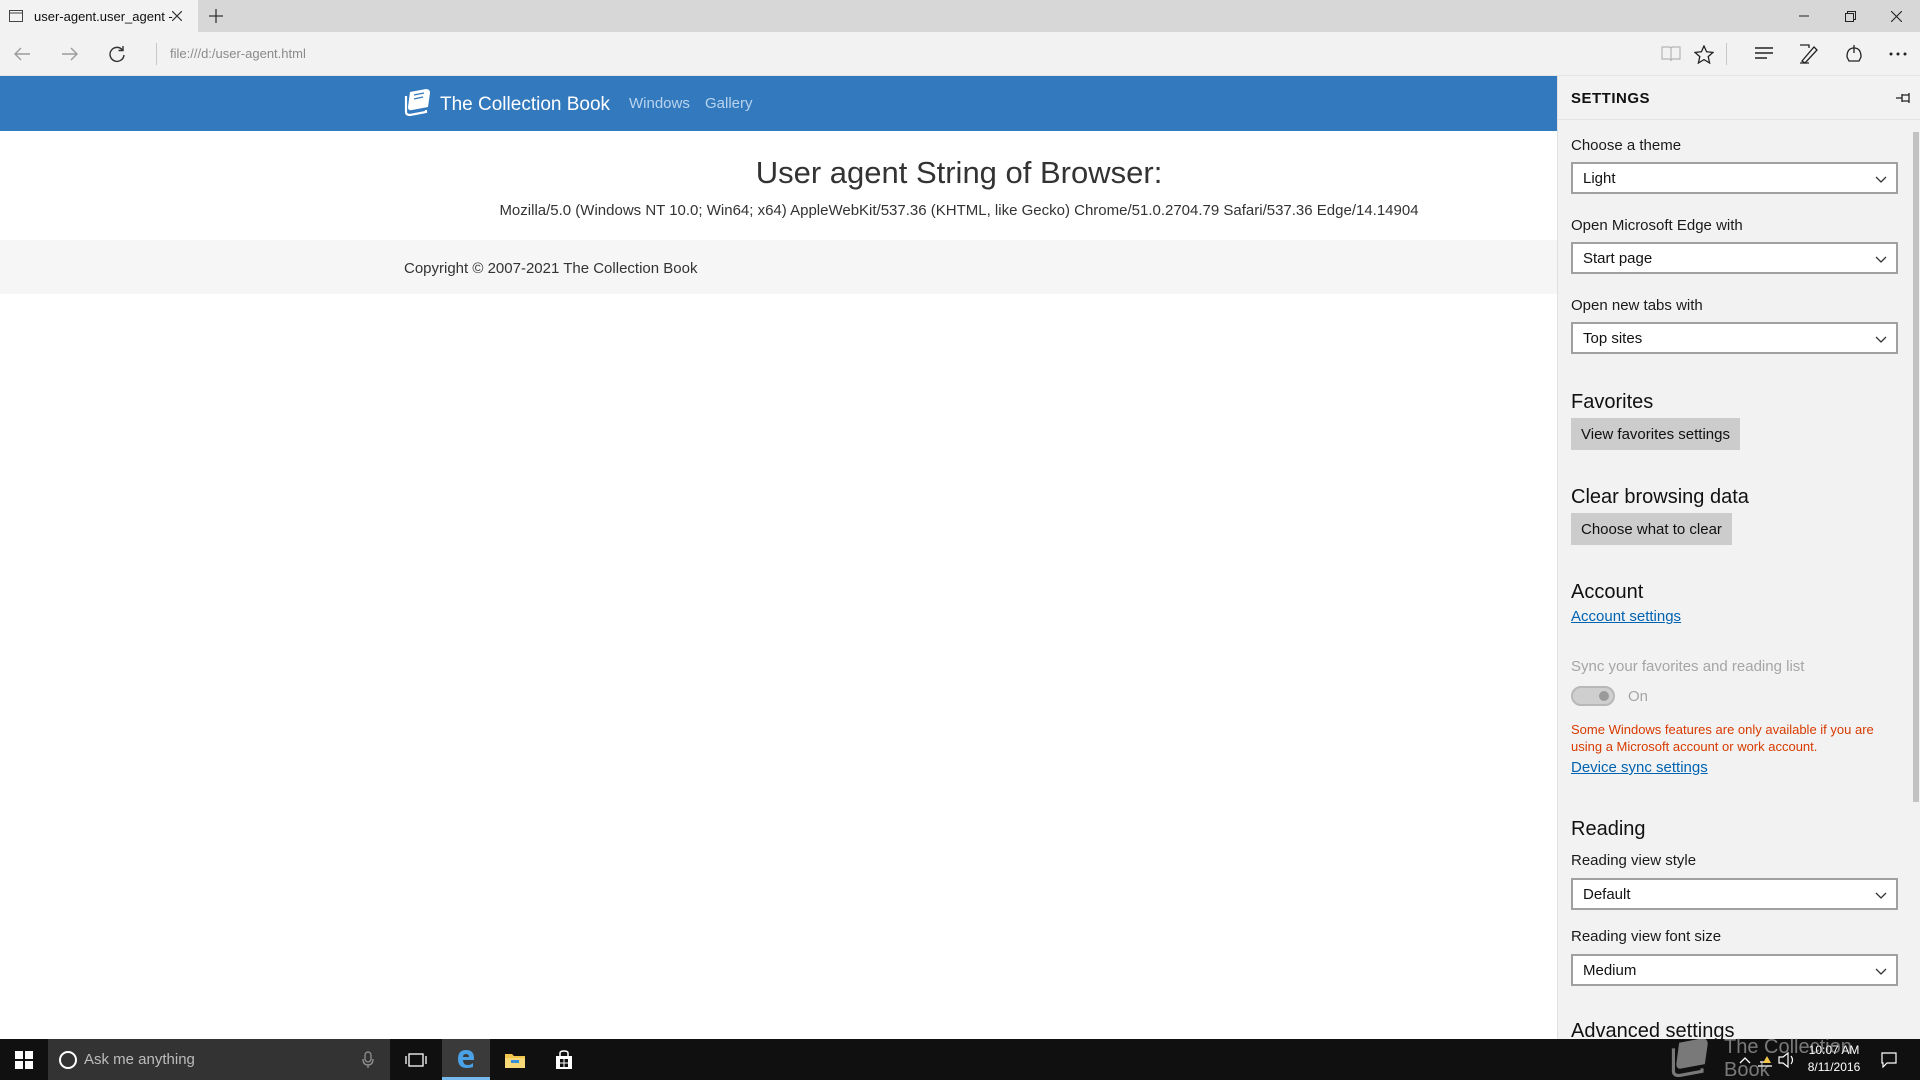 The image size is (1920, 1080). Describe the element at coordinates (22, 54) in the screenshot. I see `back-arrow-icon` at that location.